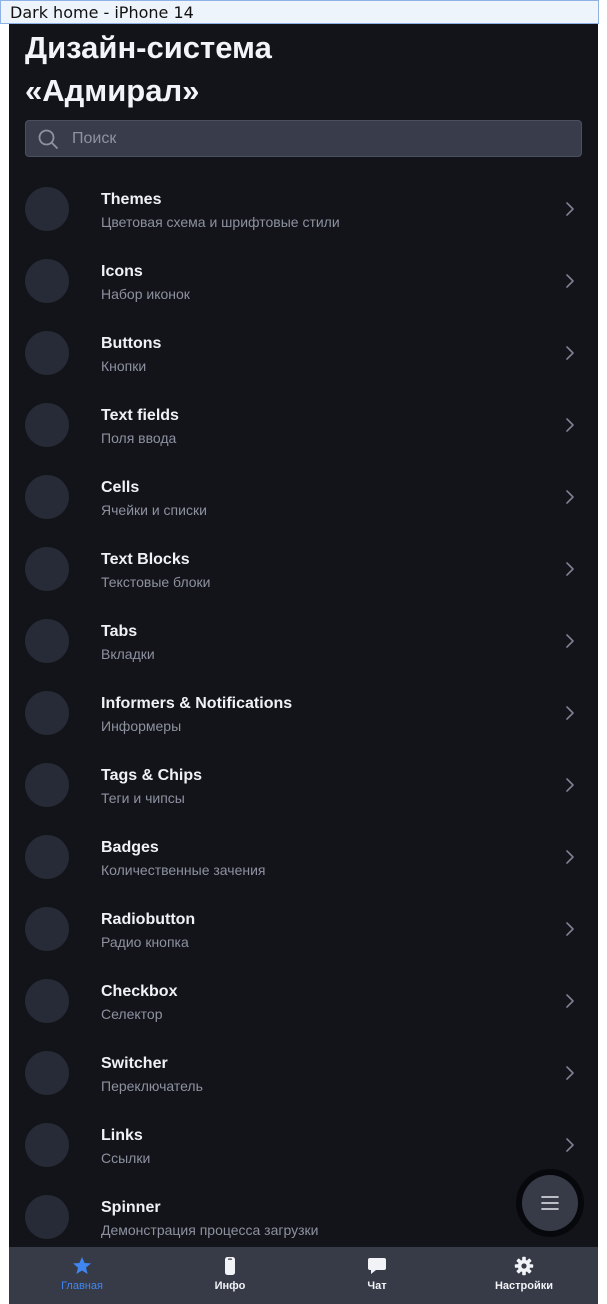  I want to click on tab-home: Главная, so click(82, 1275).